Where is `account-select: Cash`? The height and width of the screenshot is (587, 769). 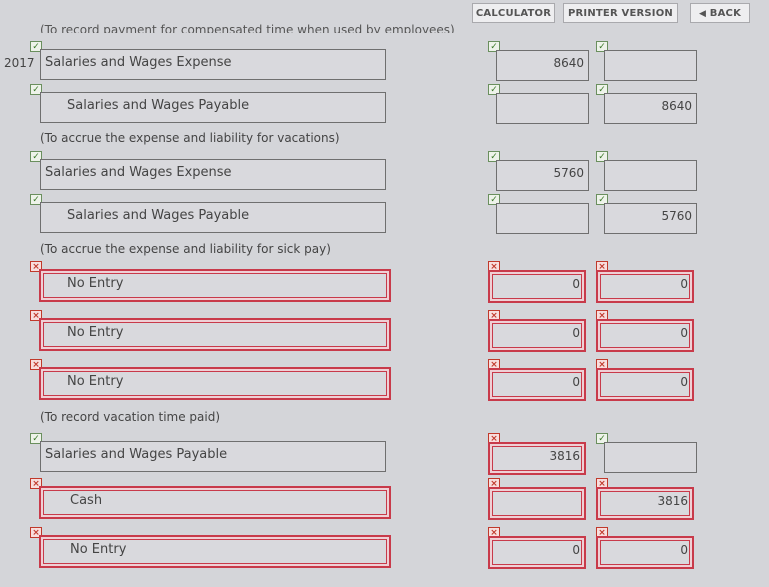
account-select: Cash is located at coordinates (215, 502).